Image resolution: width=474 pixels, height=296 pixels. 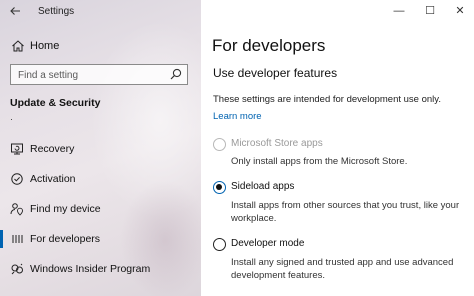 I want to click on insider-icon, so click(x=17, y=269).